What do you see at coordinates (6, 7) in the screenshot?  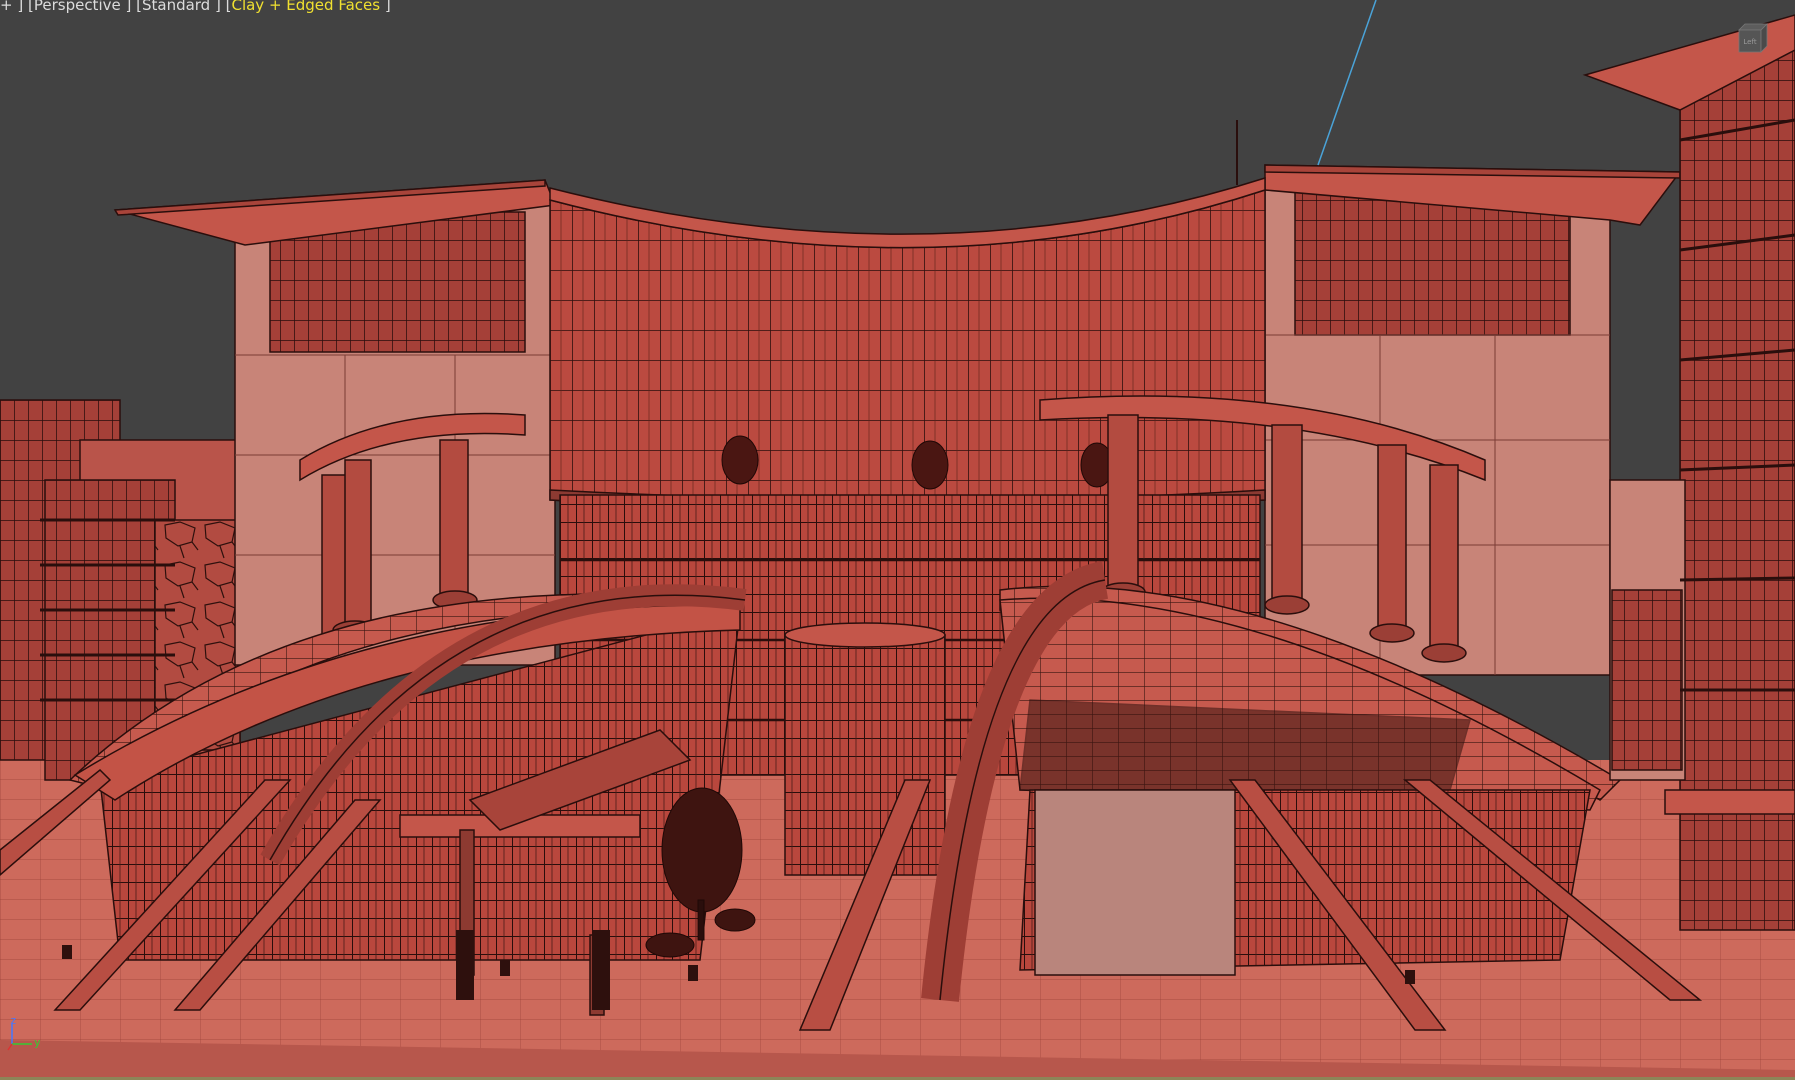 I see `viewport-menu-button: +` at bounding box center [6, 7].